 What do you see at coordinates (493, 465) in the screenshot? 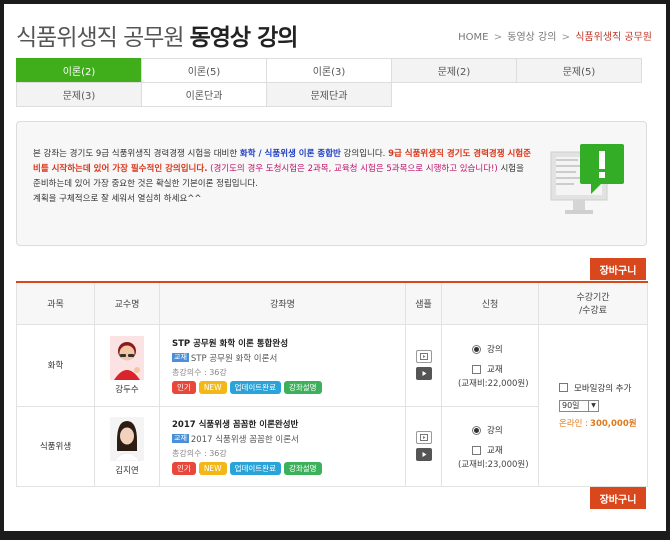
I see `book-price: (교재비:23,000원)` at bounding box center [493, 465].